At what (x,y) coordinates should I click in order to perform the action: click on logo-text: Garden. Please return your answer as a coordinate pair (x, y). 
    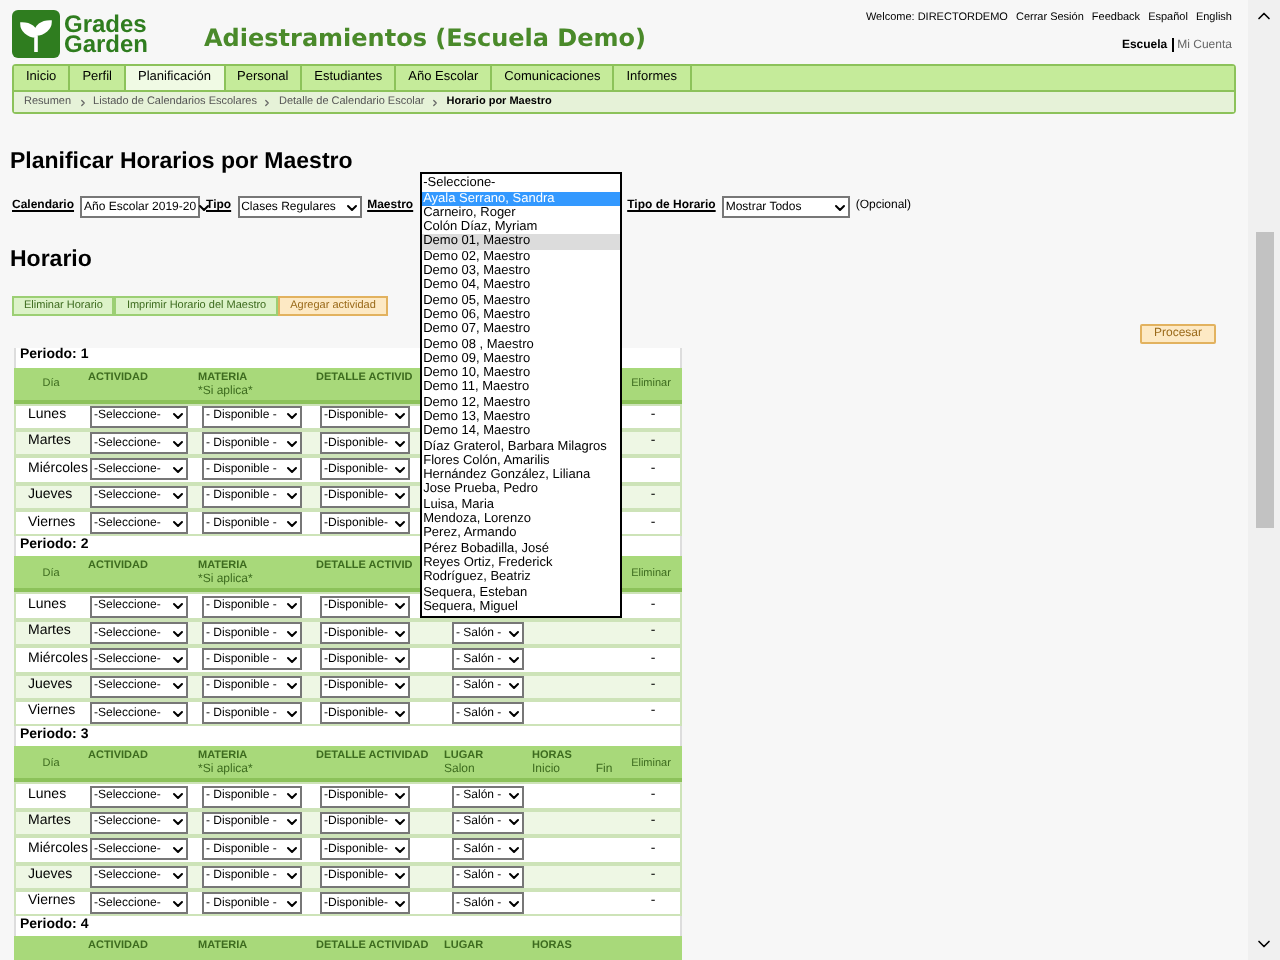
    Looking at the image, I should click on (106, 44).